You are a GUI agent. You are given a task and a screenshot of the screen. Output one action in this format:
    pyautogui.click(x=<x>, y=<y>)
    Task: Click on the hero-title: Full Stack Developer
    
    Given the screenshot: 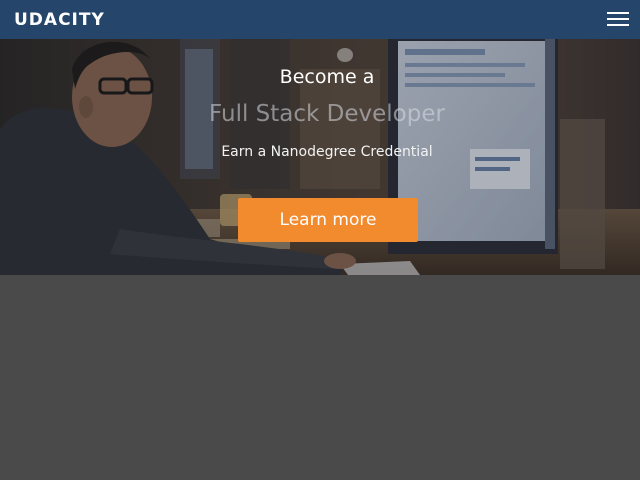 What is the action you would take?
    pyautogui.click(x=327, y=114)
    